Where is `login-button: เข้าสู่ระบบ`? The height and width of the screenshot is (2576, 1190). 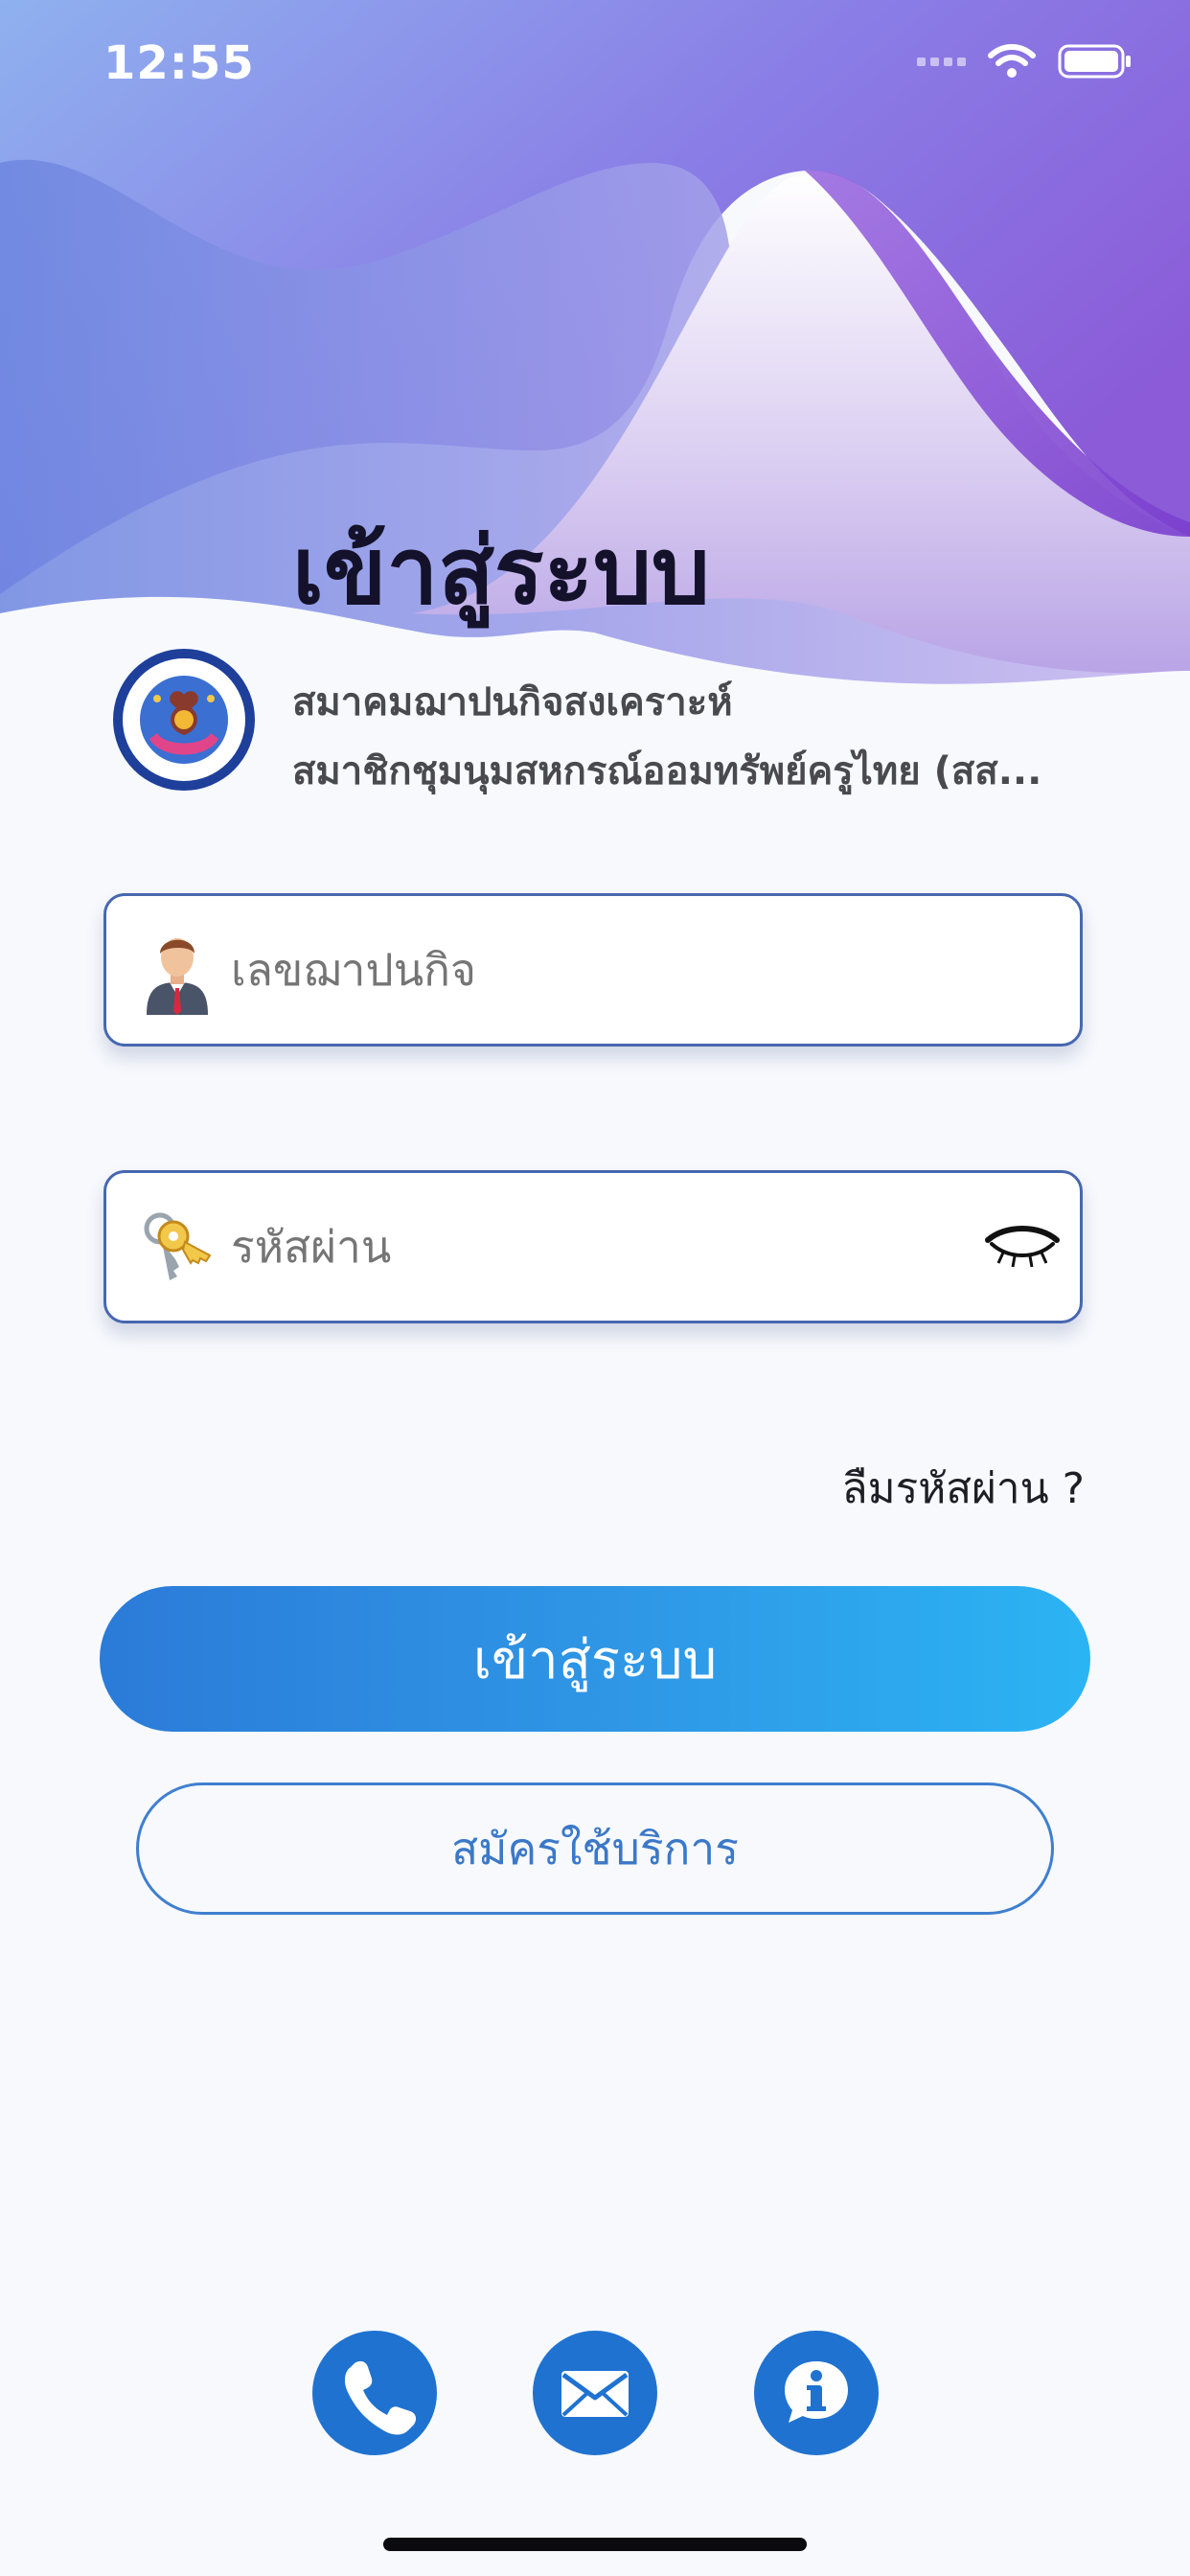
login-button: เข้าสู่ระบบ is located at coordinates (595, 1659).